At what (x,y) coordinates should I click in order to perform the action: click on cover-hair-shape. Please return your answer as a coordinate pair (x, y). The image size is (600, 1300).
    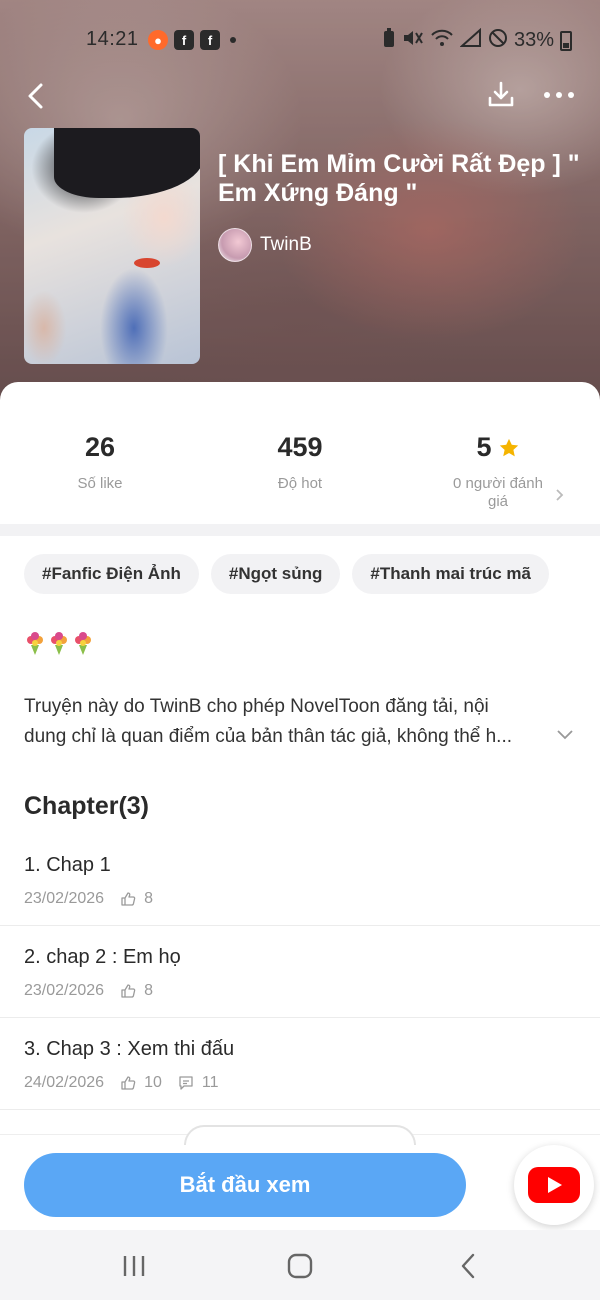
    Looking at the image, I should click on (127, 163).